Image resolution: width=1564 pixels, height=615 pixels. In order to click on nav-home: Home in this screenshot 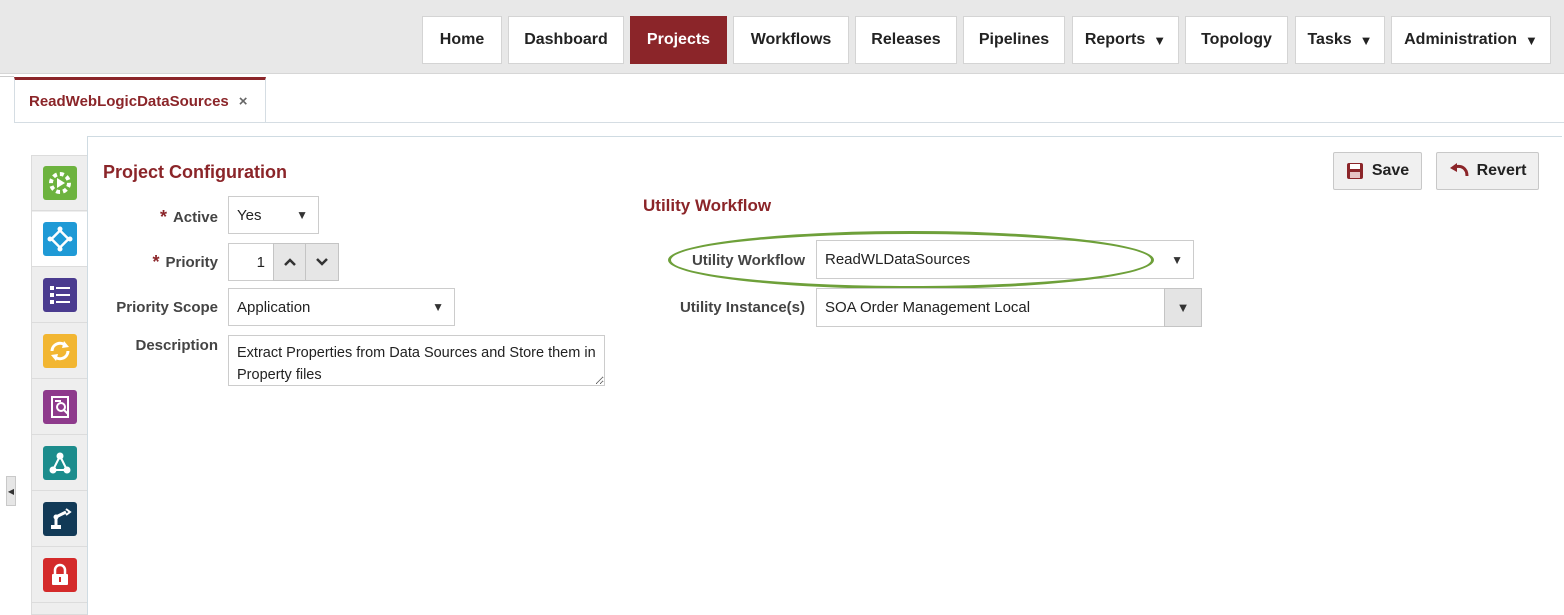, I will do `click(462, 40)`.